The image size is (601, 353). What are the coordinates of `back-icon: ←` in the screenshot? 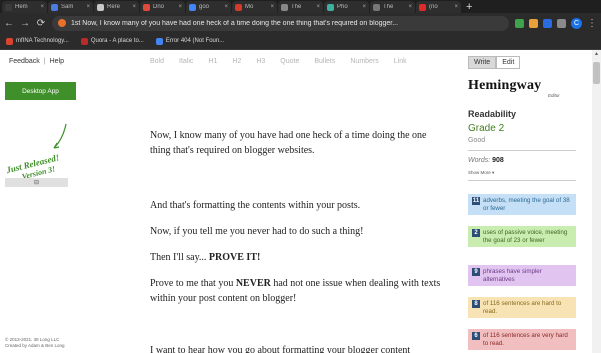 It's located at (9, 23).